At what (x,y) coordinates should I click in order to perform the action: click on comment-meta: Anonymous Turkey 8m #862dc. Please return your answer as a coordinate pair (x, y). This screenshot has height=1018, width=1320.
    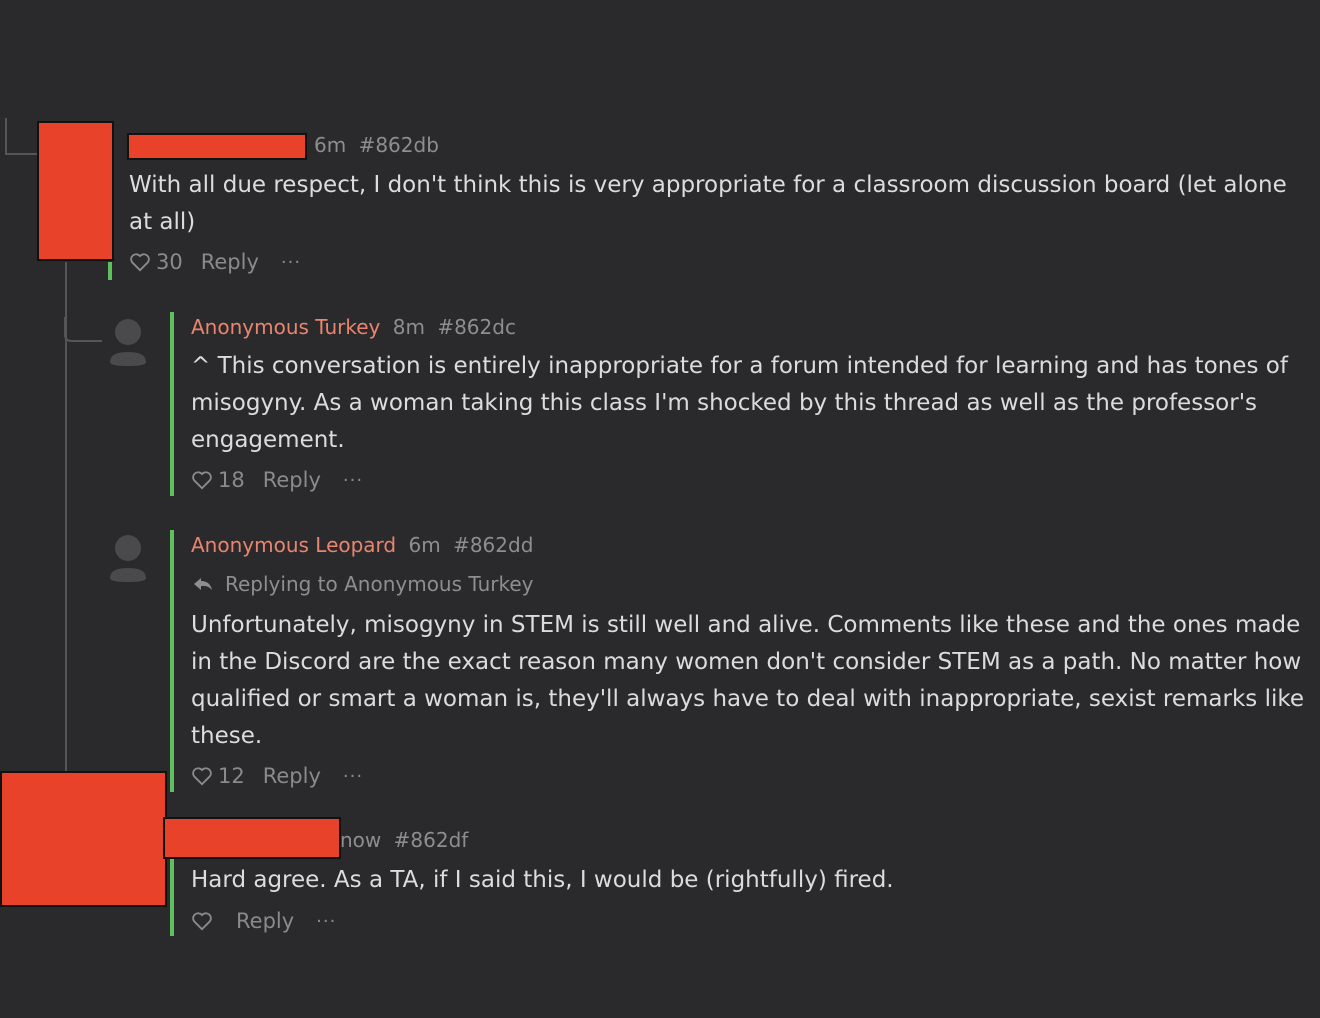
    Looking at the image, I should click on (353, 327).